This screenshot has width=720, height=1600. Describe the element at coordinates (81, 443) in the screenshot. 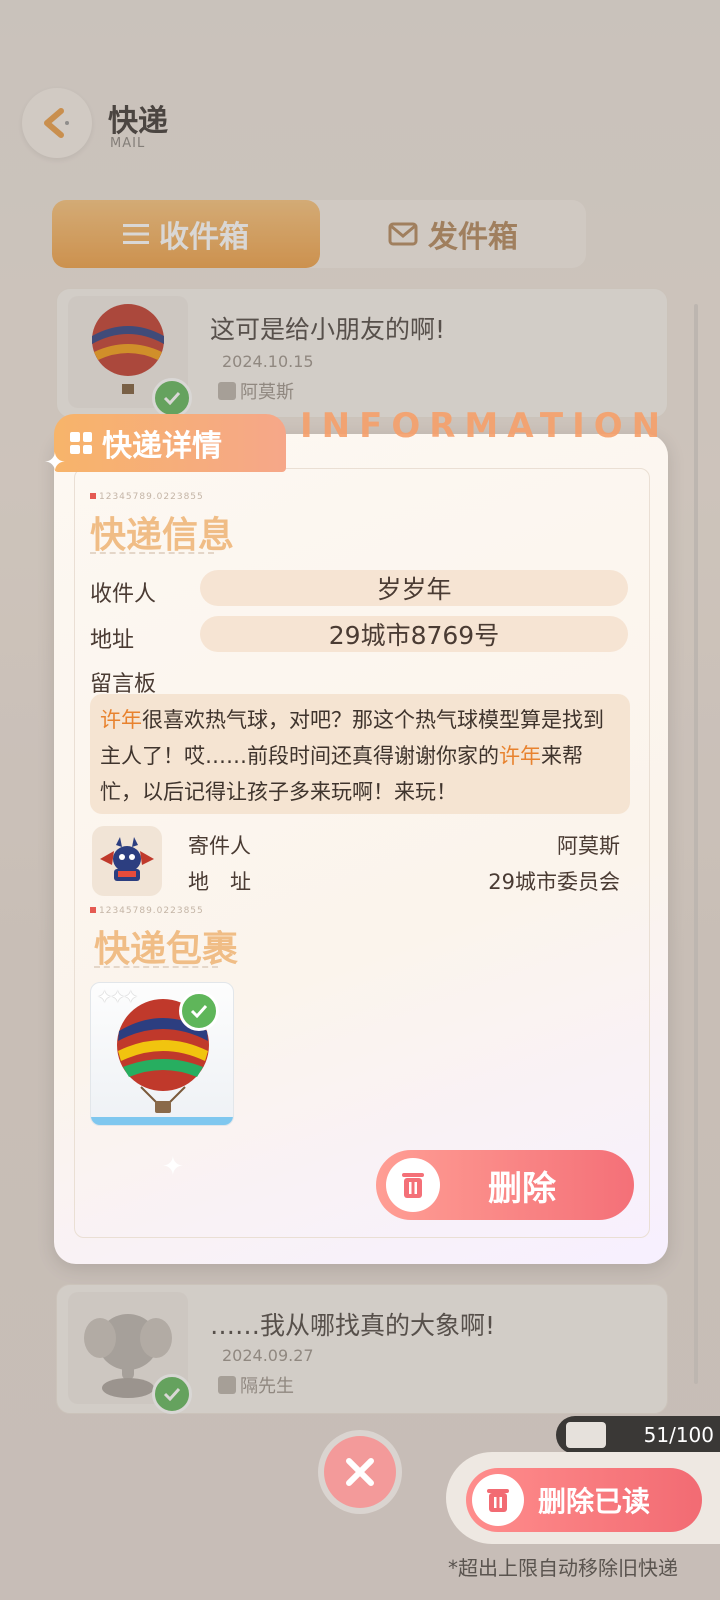

I see `grid-icon` at that location.